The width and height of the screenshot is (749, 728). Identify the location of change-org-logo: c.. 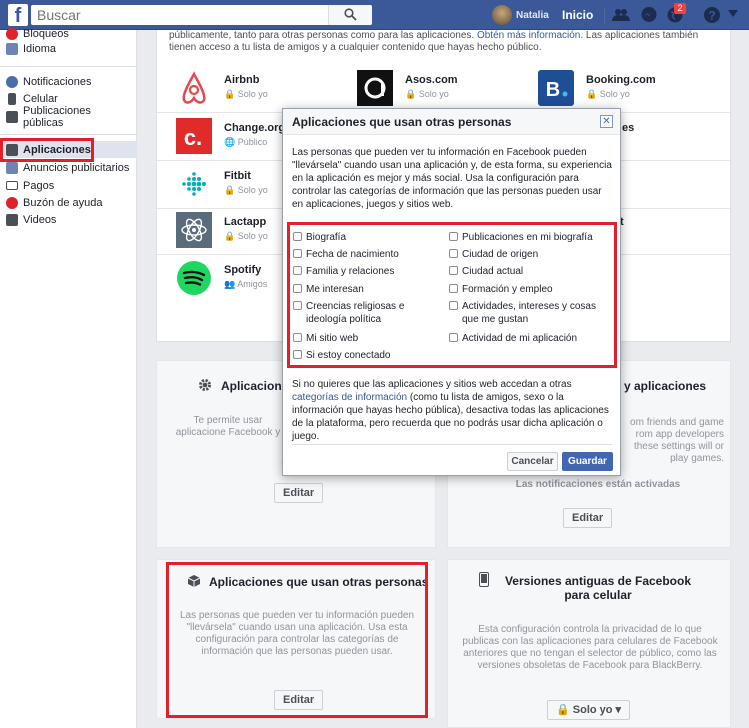
(194, 136).